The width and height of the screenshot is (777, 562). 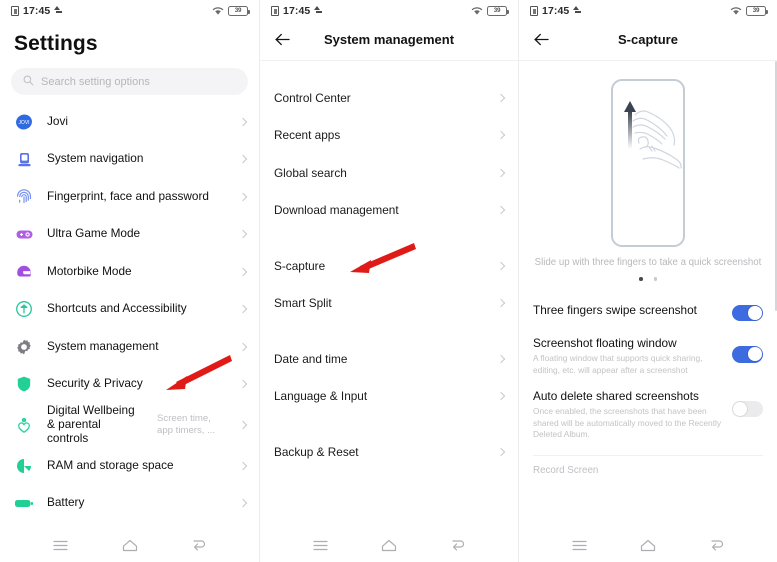 I want to click on list-item-language-input: Language & Input, so click(x=389, y=397).